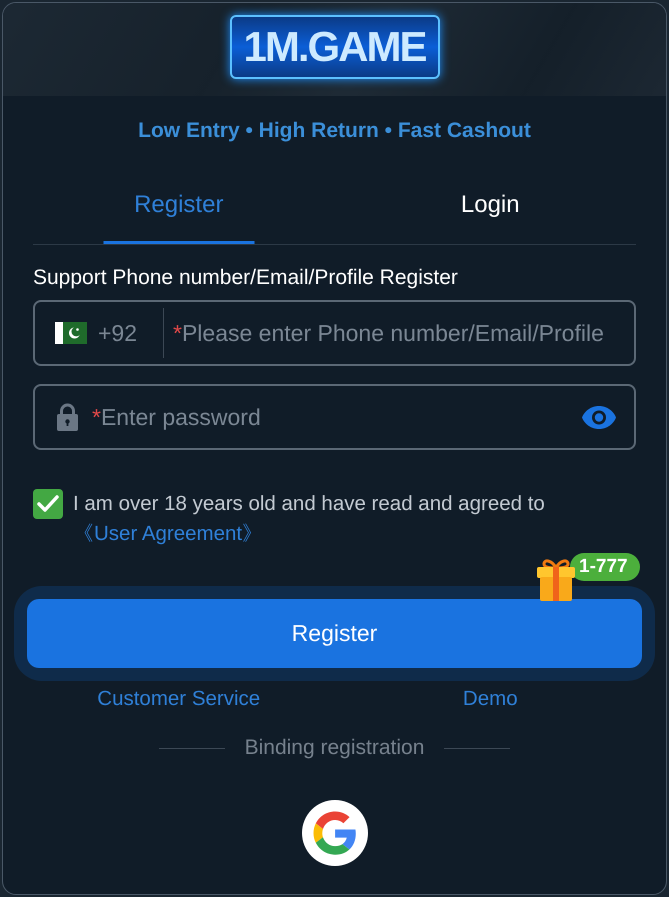 Image resolution: width=669 pixels, height=897 pixels. What do you see at coordinates (605, 567) in the screenshot?
I see `bonus-badge: 1-777` at bounding box center [605, 567].